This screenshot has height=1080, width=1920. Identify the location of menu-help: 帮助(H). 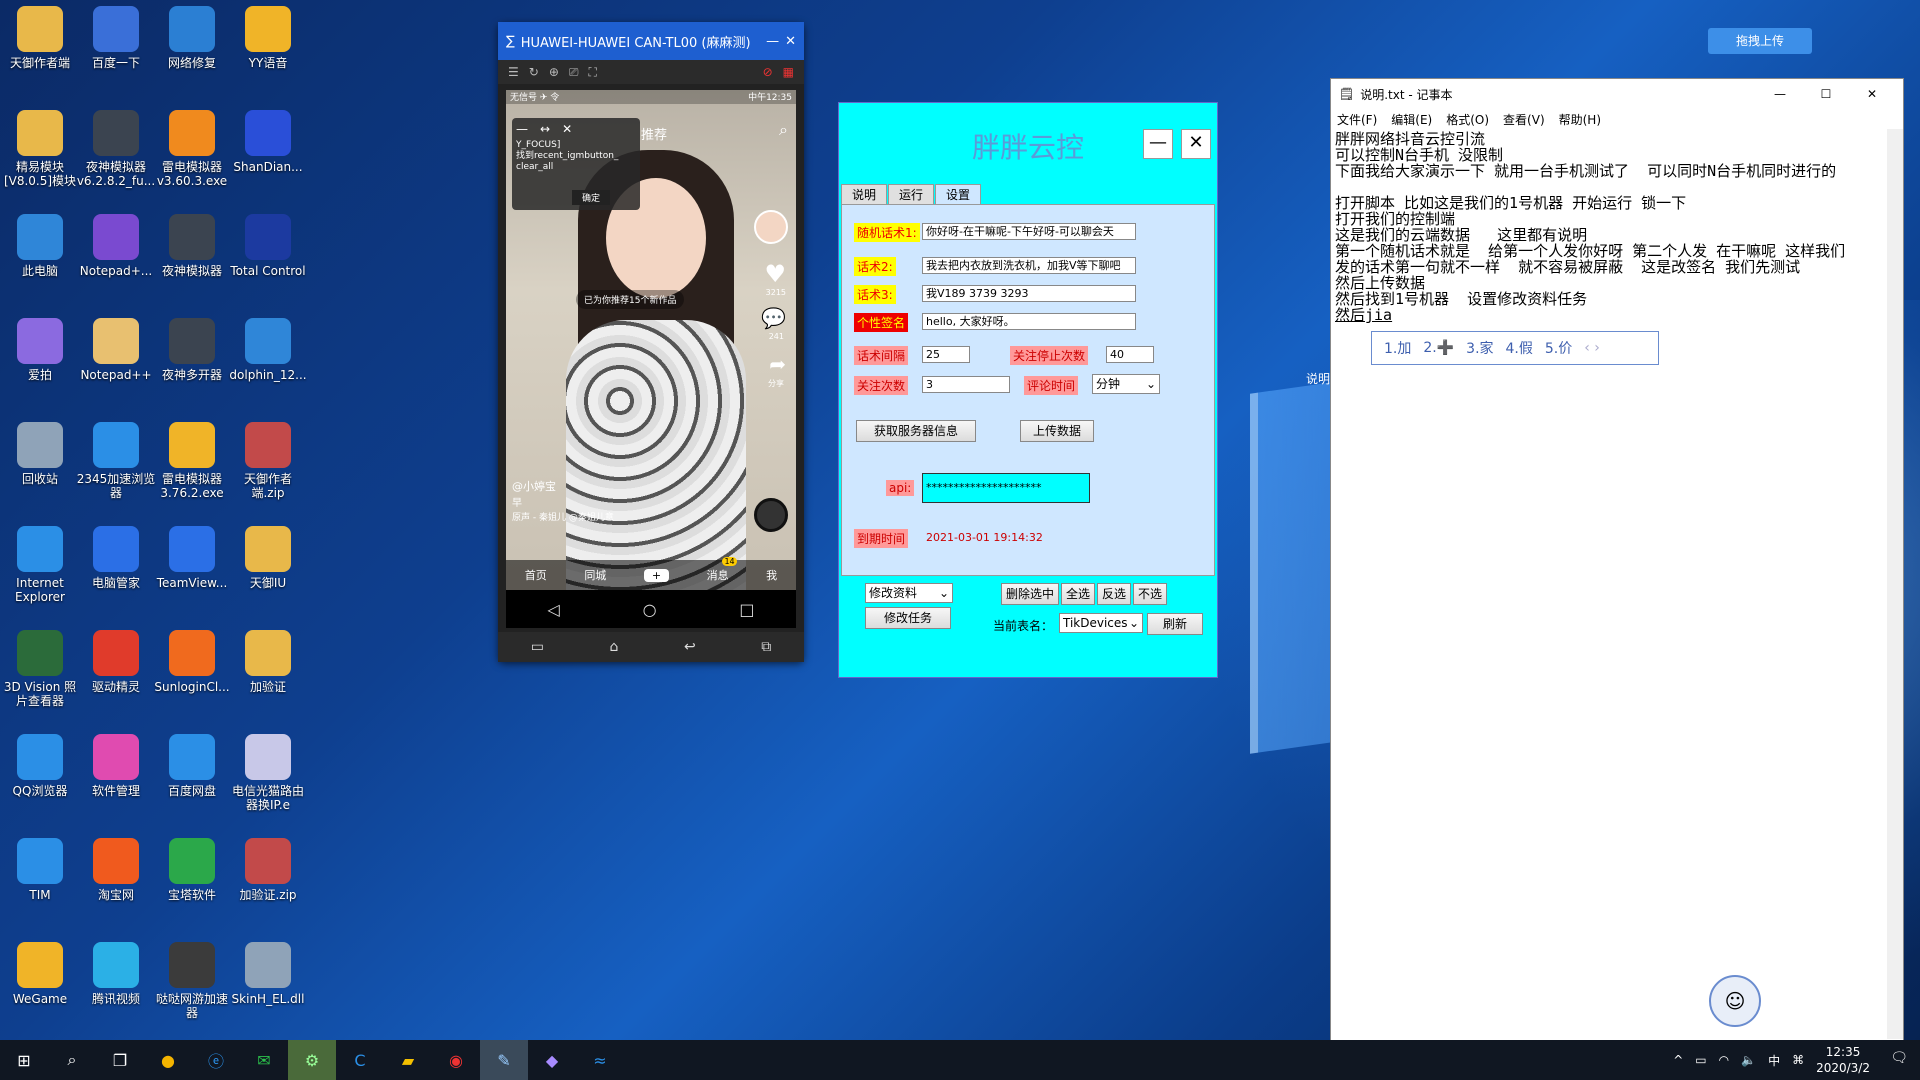
(1580, 119).